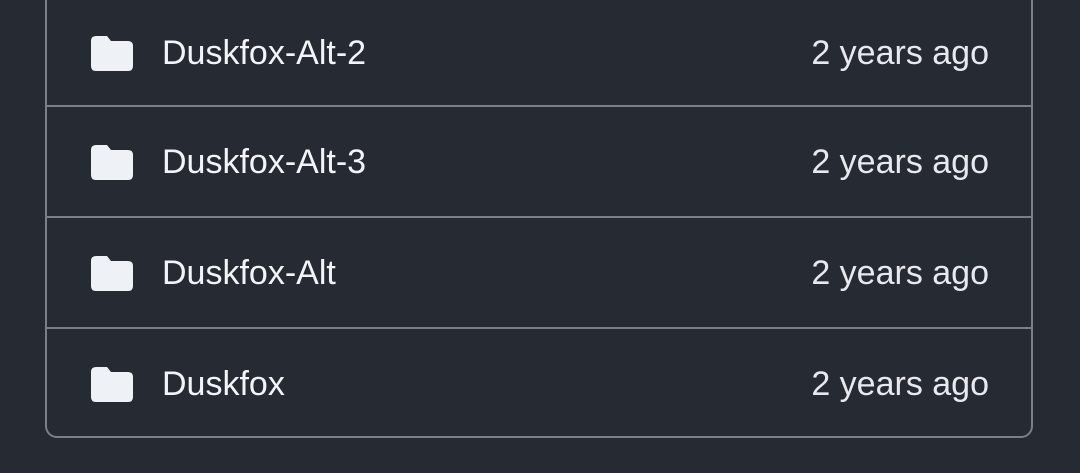 Image resolution: width=1080 pixels, height=473 pixels. What do you see at coordinates (486, 162) in the screenshot?
I see `file-name: Duskfox-Alt-3` at bounding box center [486, 162].